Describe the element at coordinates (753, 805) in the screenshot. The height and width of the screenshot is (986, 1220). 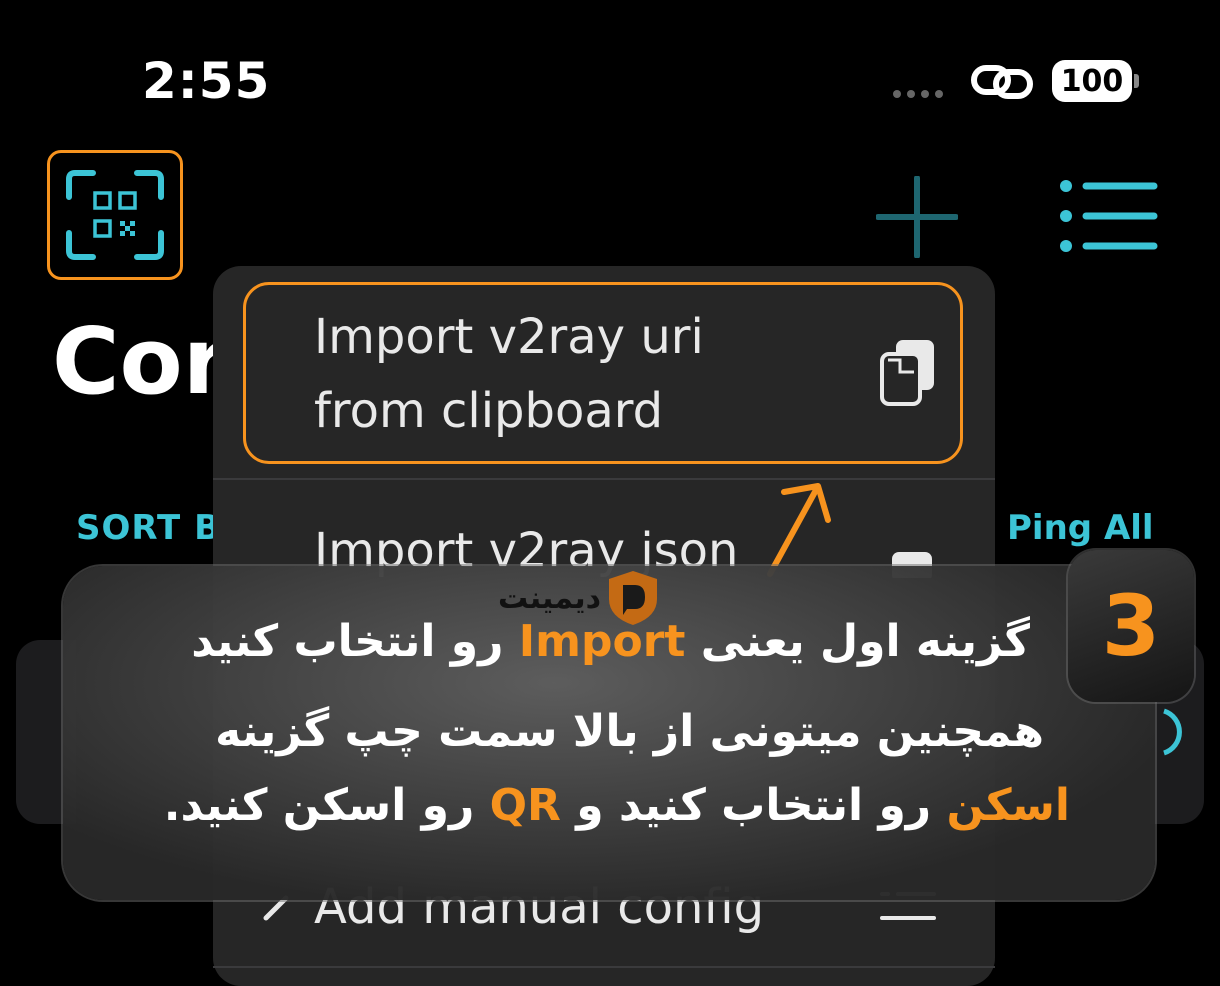
I see `instruction-text: رو انتخاب کنید و` at that location.